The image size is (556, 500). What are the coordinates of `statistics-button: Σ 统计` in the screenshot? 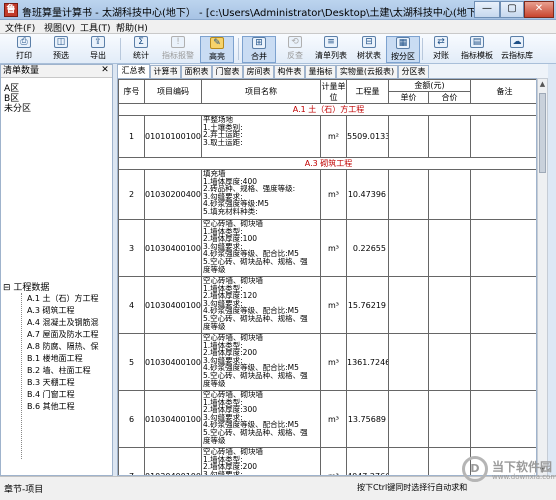 It's located at (141, 49).